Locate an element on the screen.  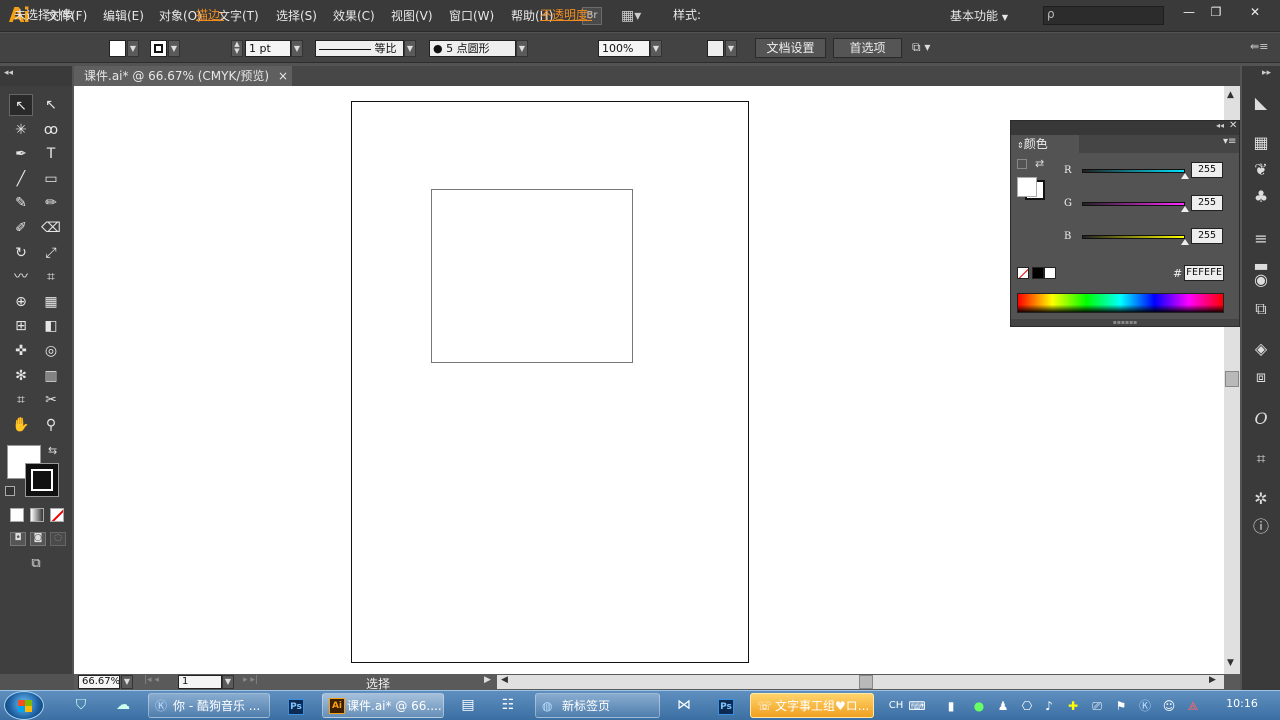
stroke-label: 描边: is located at coordinates (210, 15).